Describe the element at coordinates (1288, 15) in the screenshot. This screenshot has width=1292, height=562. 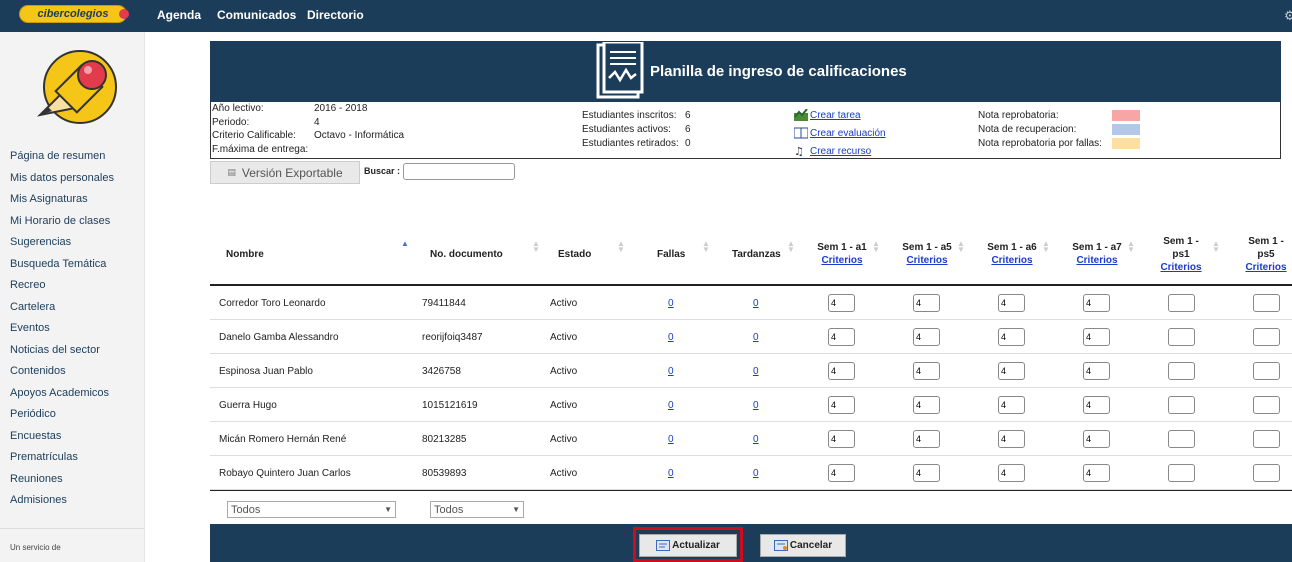
I see `gear-icon: ⚙` at that location.